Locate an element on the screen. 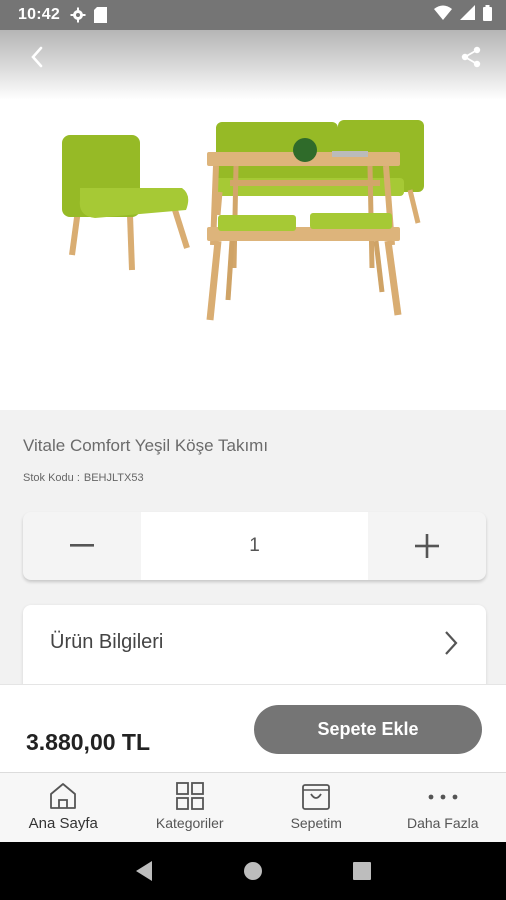 This screenshot has height=900, width=506. nav-back-button is located at coordinates (144, 871).